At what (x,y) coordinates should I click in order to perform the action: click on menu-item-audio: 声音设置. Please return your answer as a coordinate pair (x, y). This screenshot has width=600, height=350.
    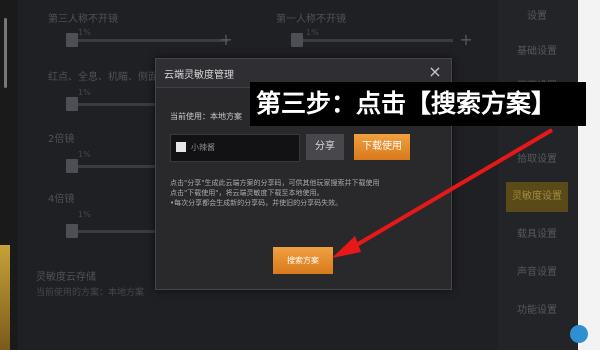
    Looking at the image, I should click on (537, 273).